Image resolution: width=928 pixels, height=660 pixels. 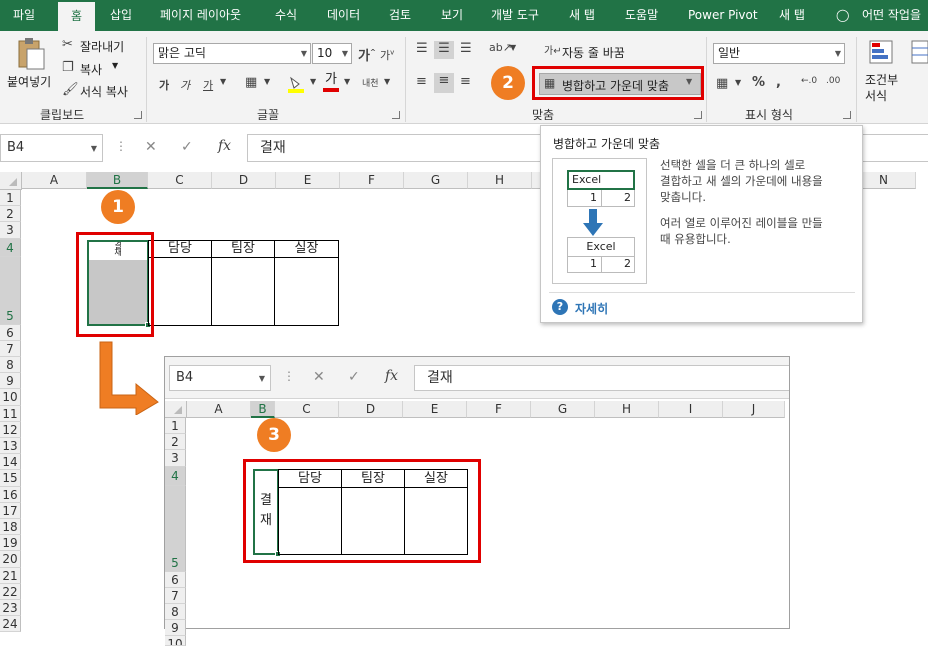 I want to click on decrease-font-icon: 가v, so click(x=387, y=55).